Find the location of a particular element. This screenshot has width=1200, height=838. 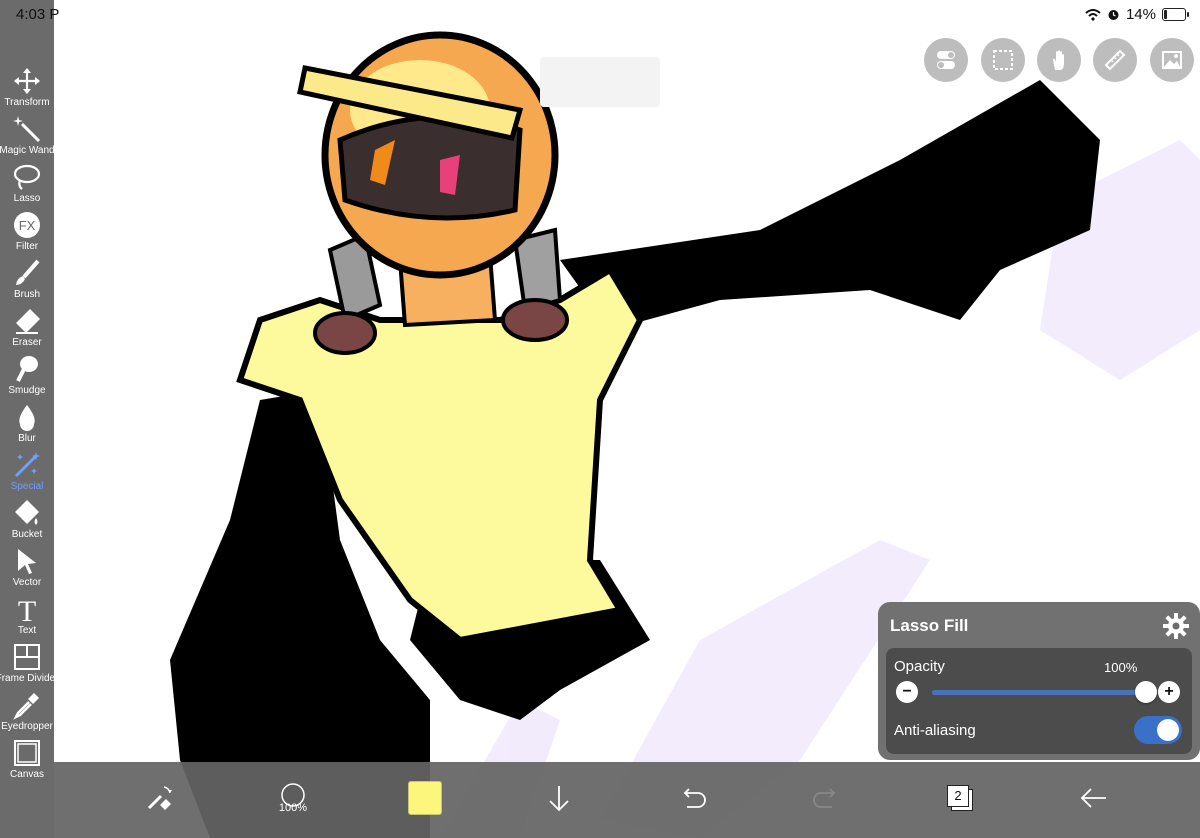

tool-smudge: Smudge is located at coordinates (27, 378).